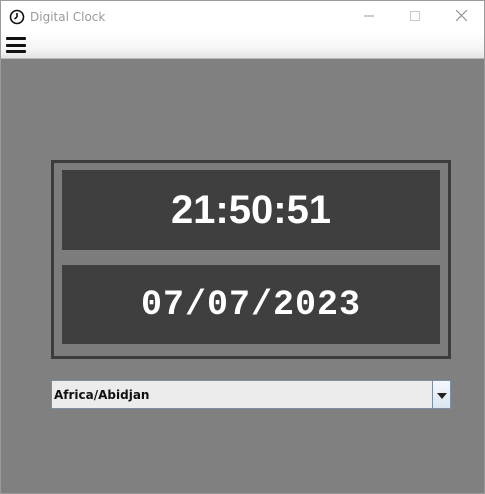 This screenshot has width=485, height=494. I want to click on chevron-down-icon, so click(441, 395).